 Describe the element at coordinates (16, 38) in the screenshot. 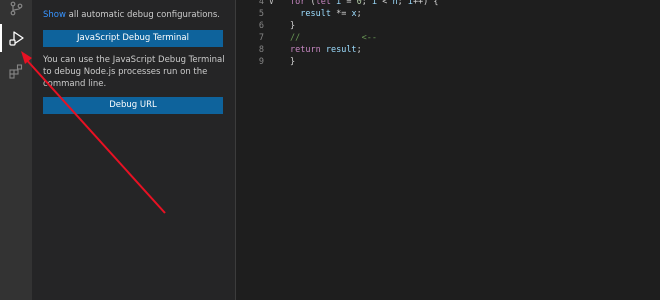

I see `run-and-debug-icon` at that location.